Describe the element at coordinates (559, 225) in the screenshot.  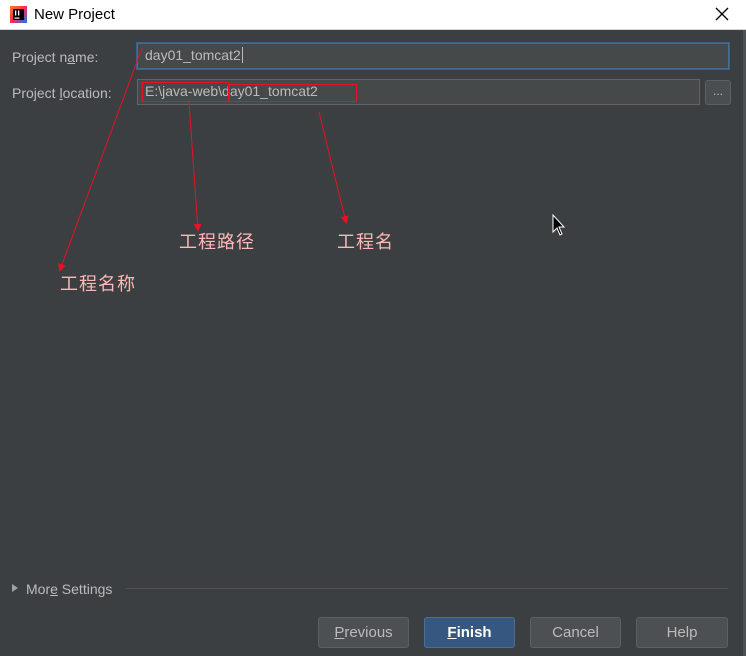
I see `mouse-cursor-icon` at that location.